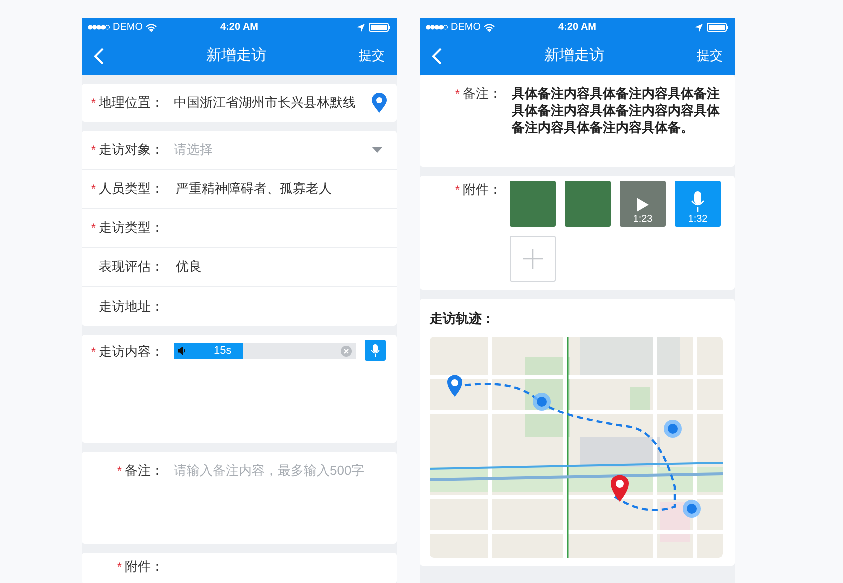 The width and height of the screenshot is (843, 583). I want to click on select-placeholder: 请选择, so click(194, 150).